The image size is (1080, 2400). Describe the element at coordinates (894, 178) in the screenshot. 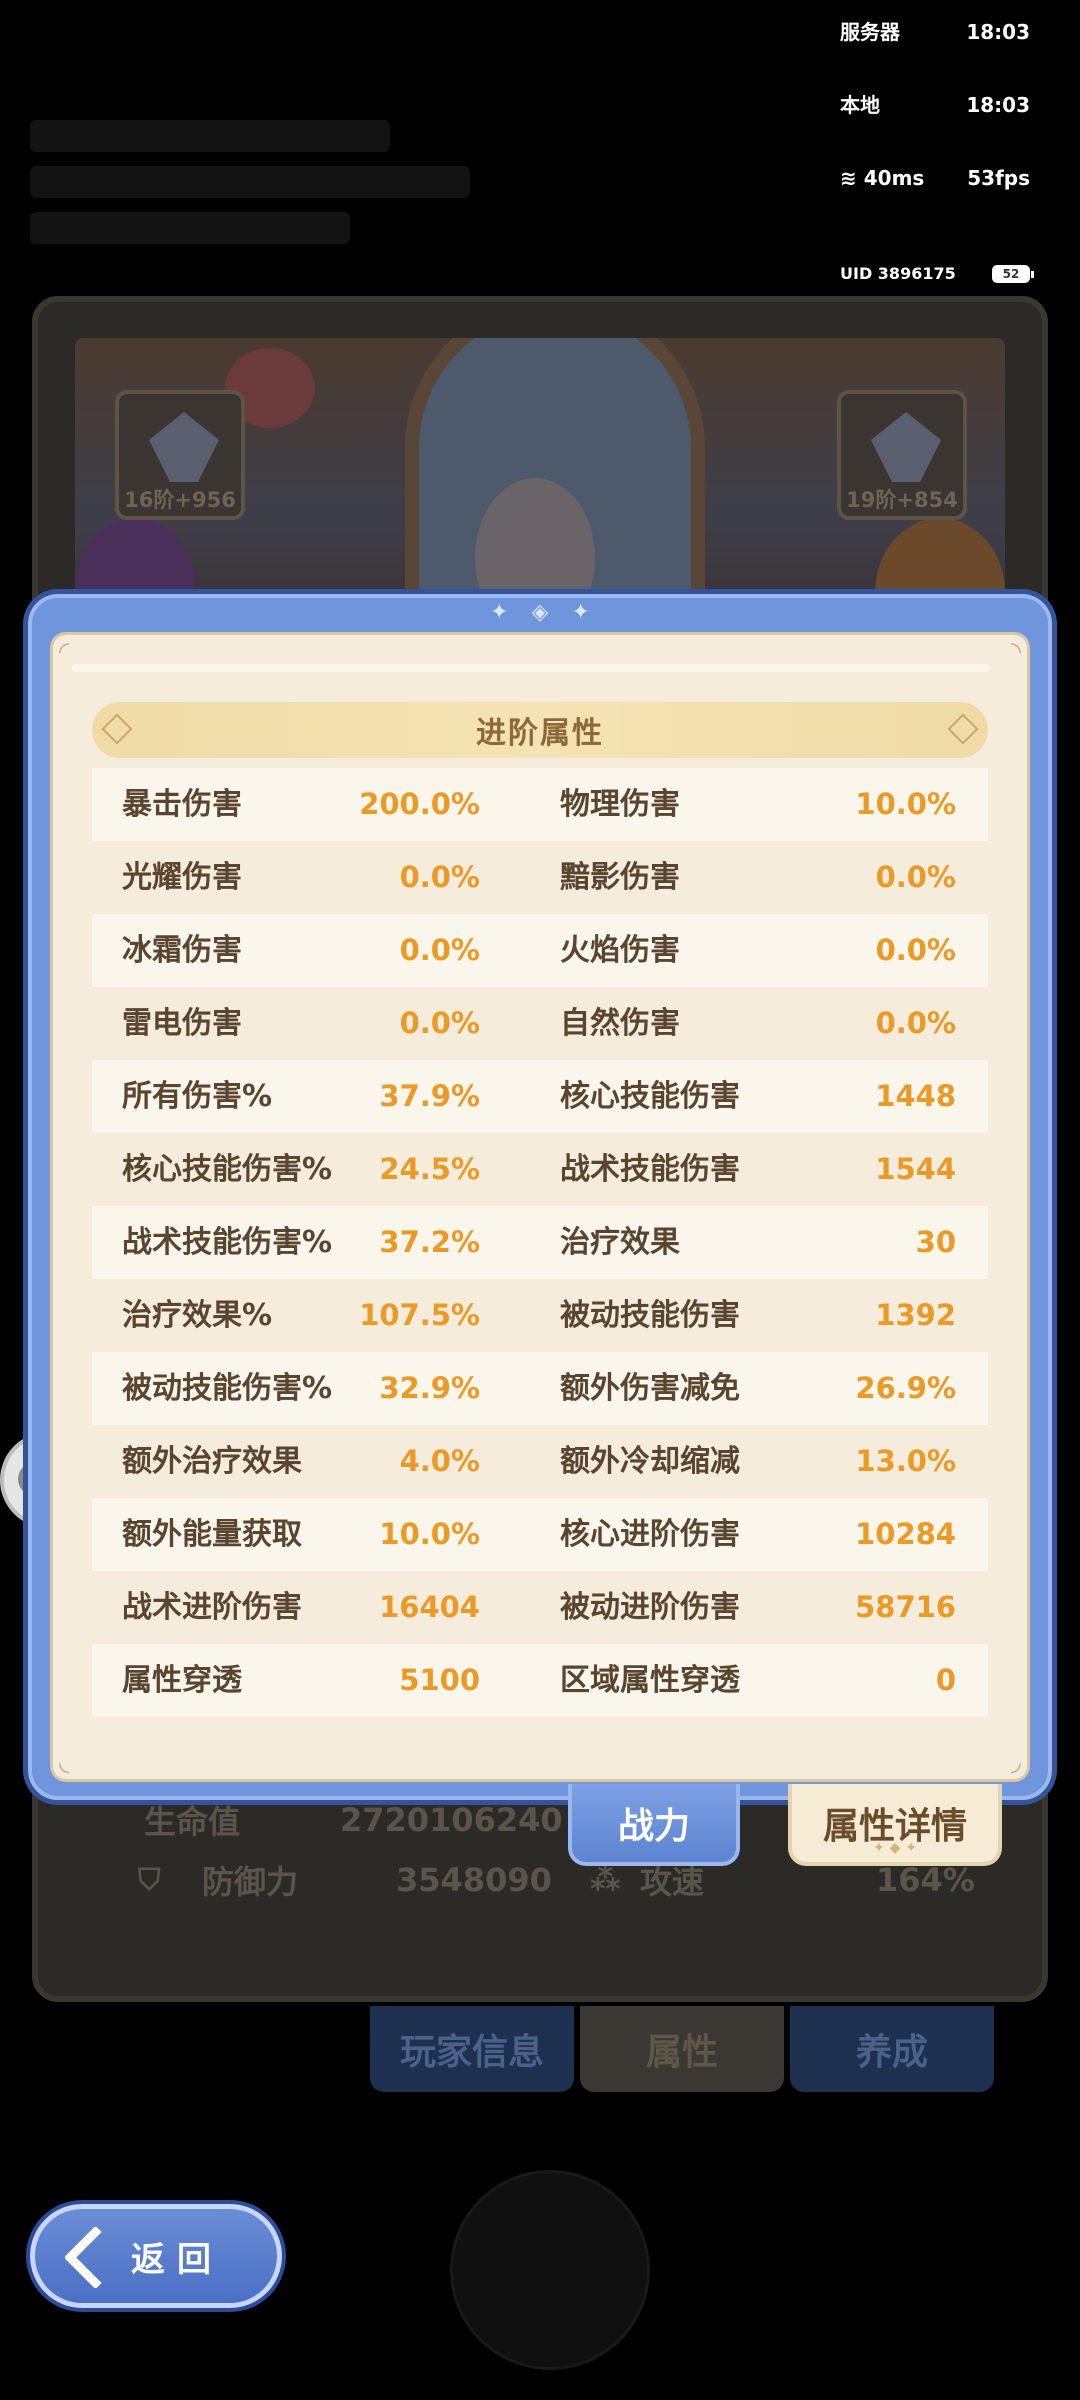

I see `ping-value: 40ms` at that location.